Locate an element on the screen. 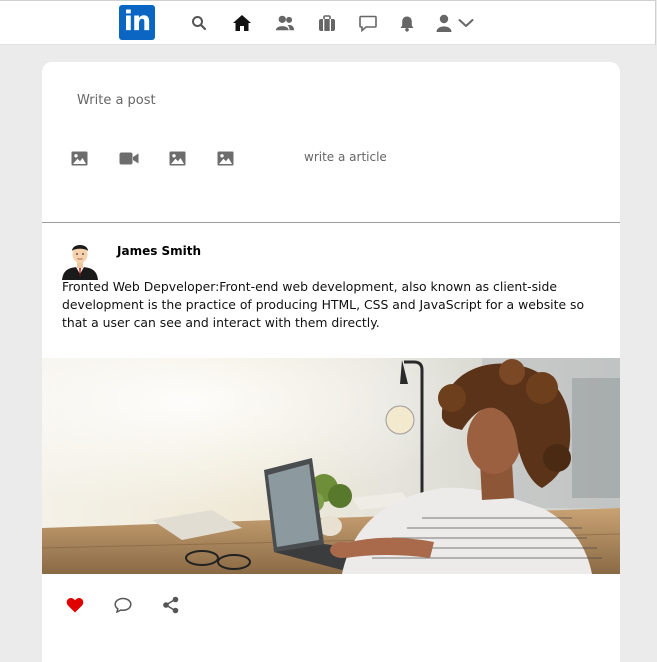 The height and width of the screenshot is (662, 657). author-name: James Smith is located at coordinates (159, 251).